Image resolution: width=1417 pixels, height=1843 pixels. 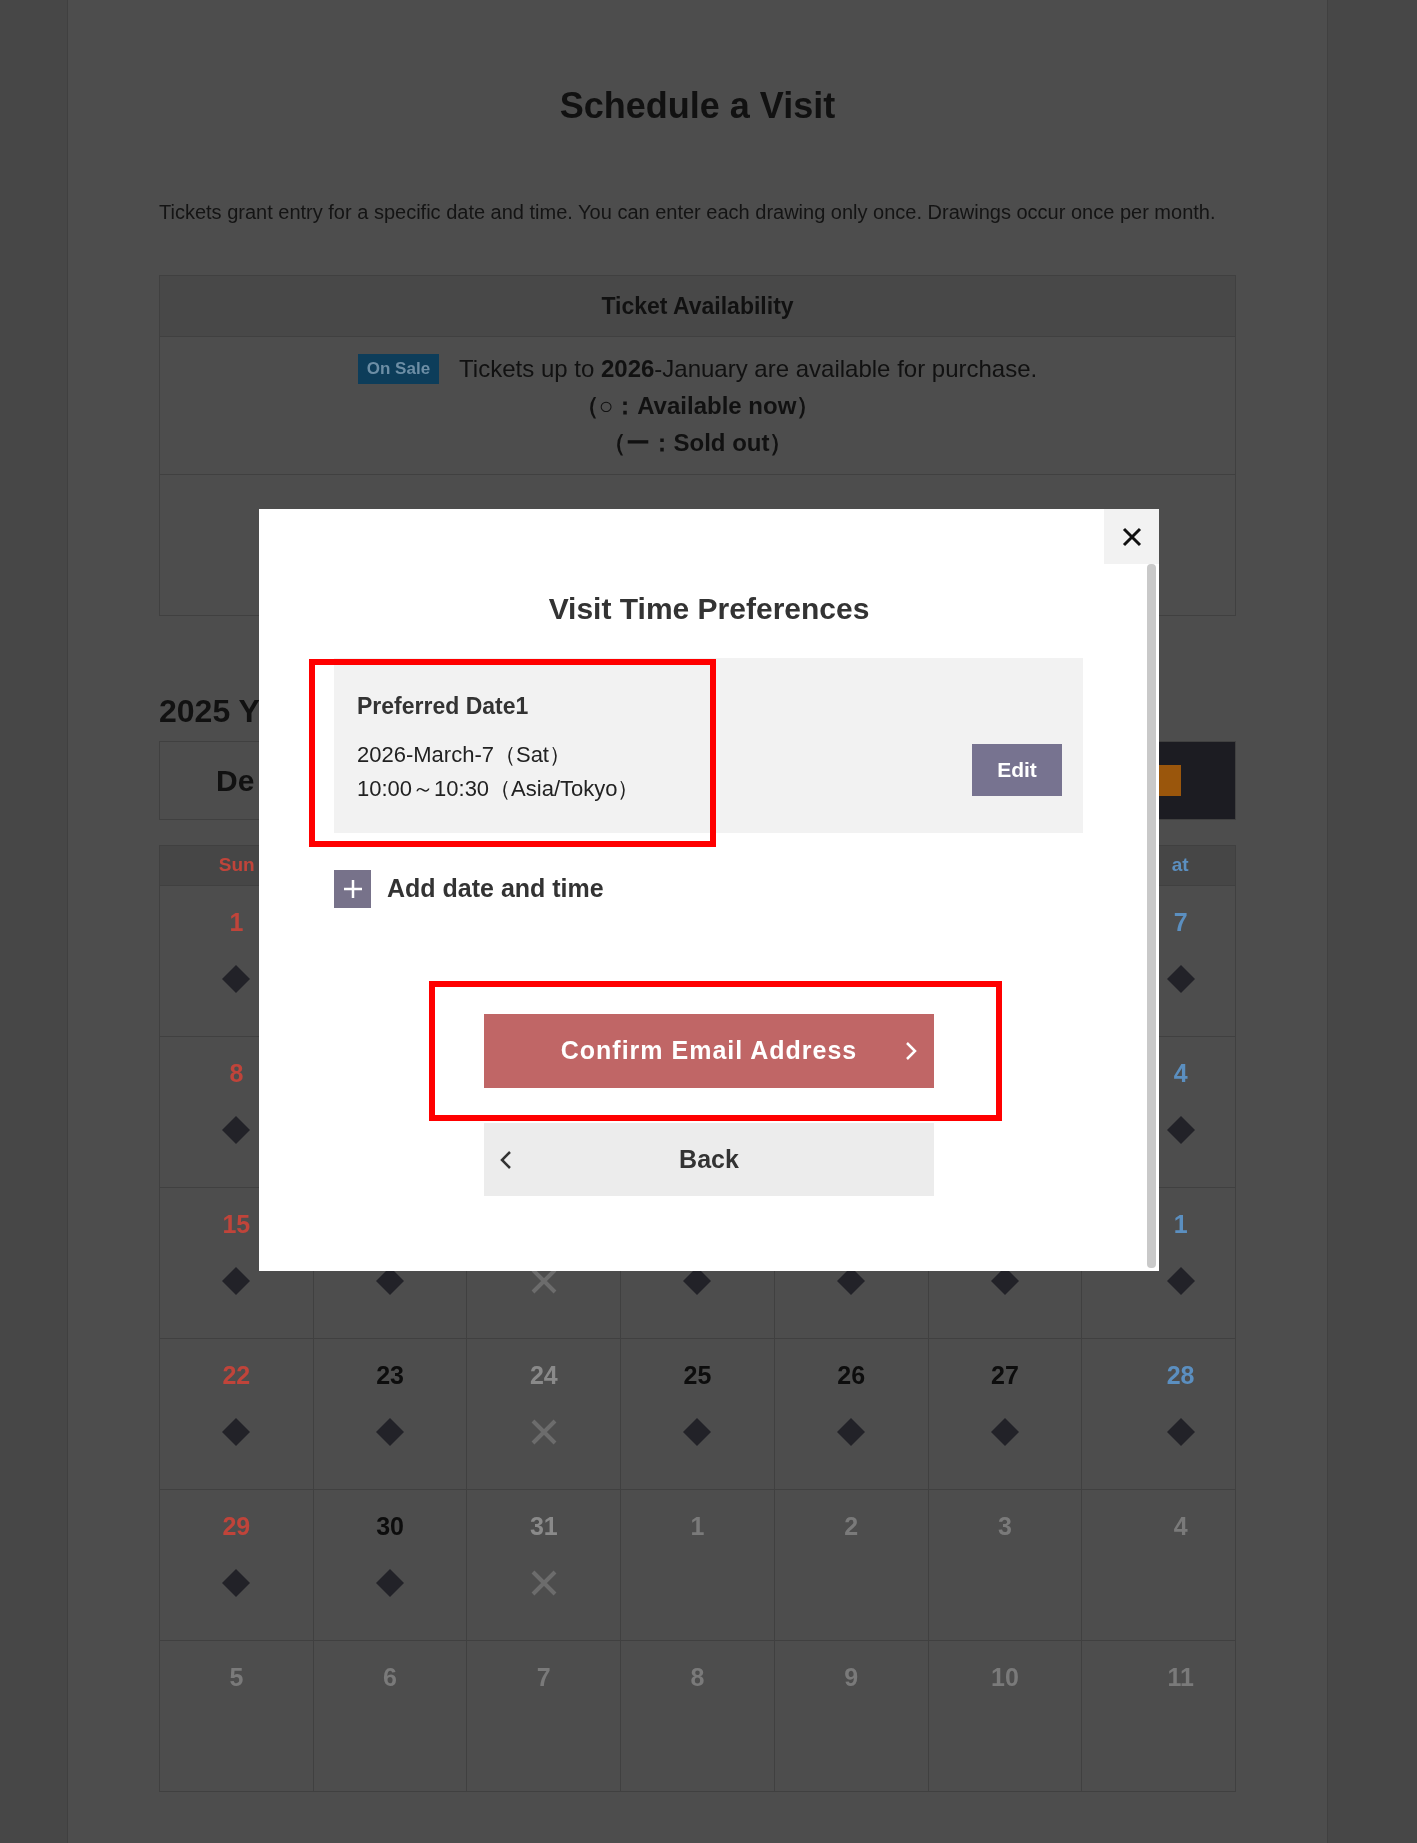 What do you see at coordinates (697, 1375) in the screenshot?
I see `day-number: 25` at bounding box center [697, 1375].